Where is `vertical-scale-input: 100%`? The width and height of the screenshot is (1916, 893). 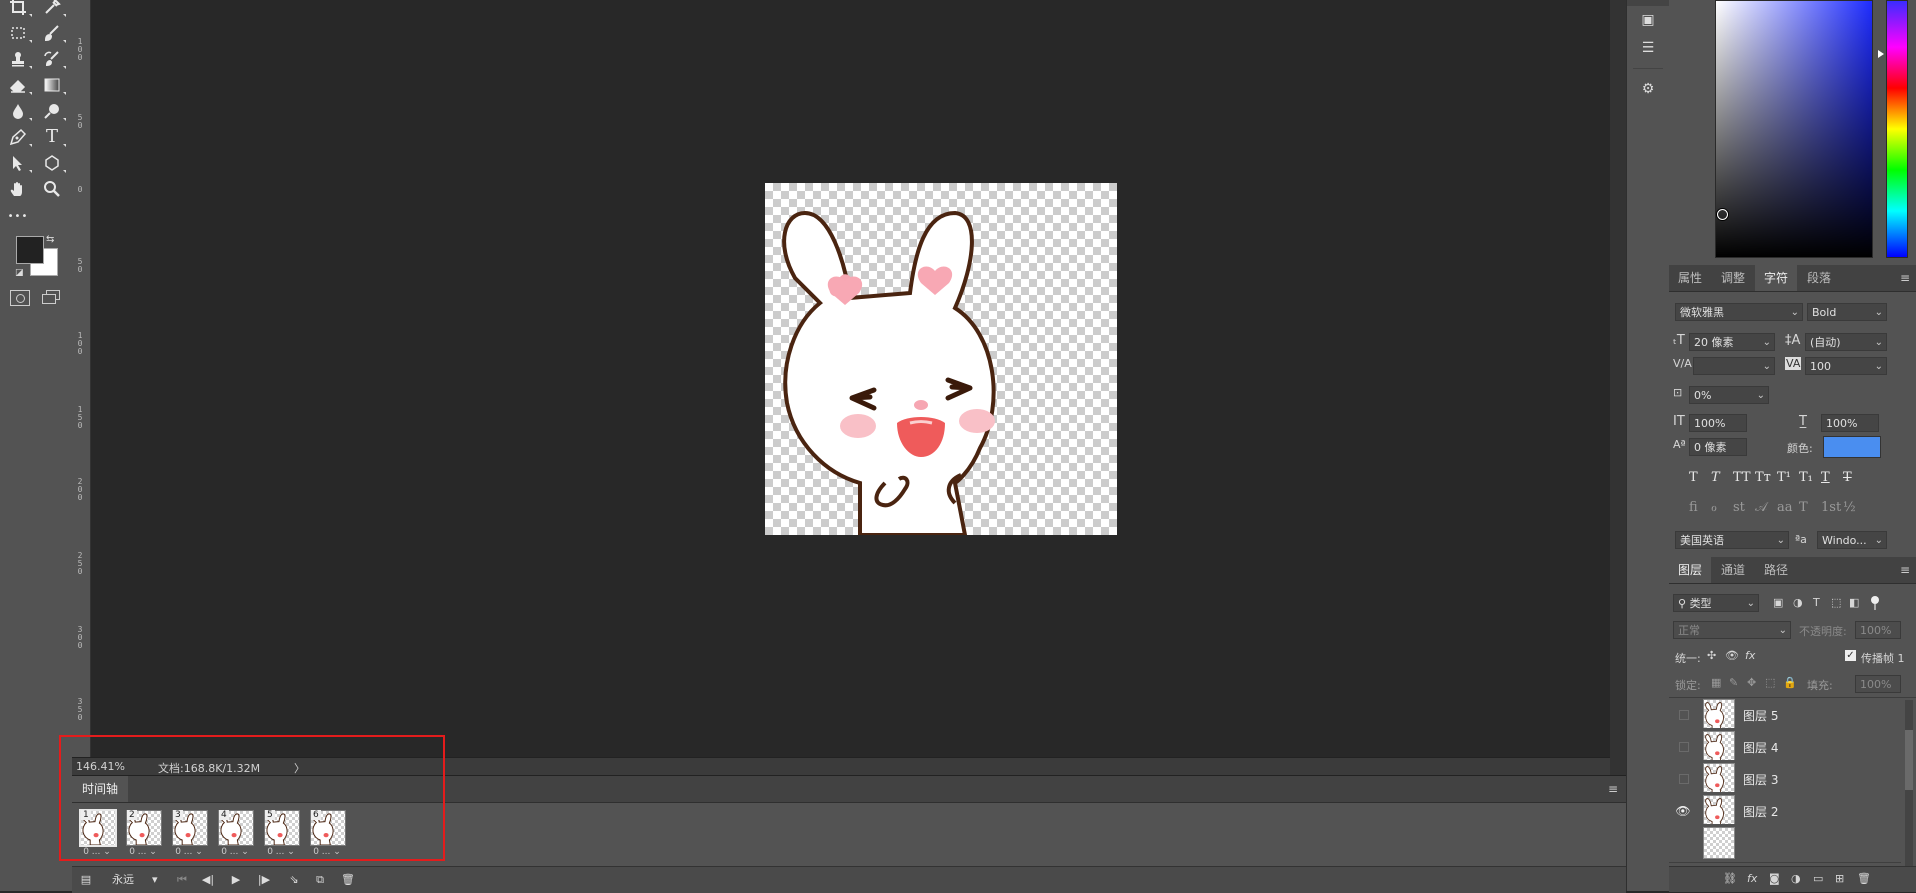 vertical-scale-input: 100% is located at coordinates (1718, 423).